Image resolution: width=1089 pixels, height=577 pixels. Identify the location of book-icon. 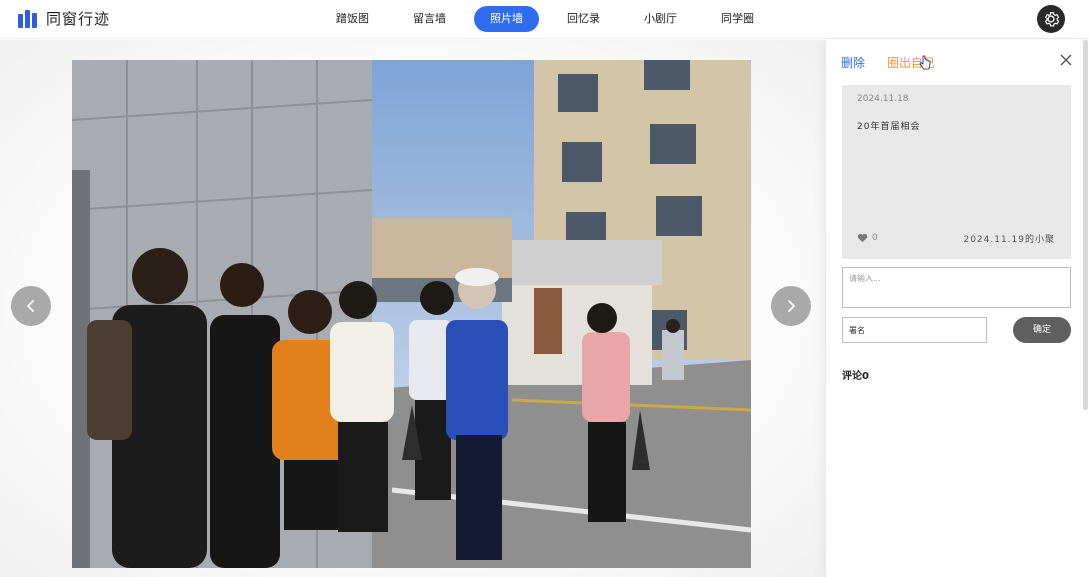
(28, 18).